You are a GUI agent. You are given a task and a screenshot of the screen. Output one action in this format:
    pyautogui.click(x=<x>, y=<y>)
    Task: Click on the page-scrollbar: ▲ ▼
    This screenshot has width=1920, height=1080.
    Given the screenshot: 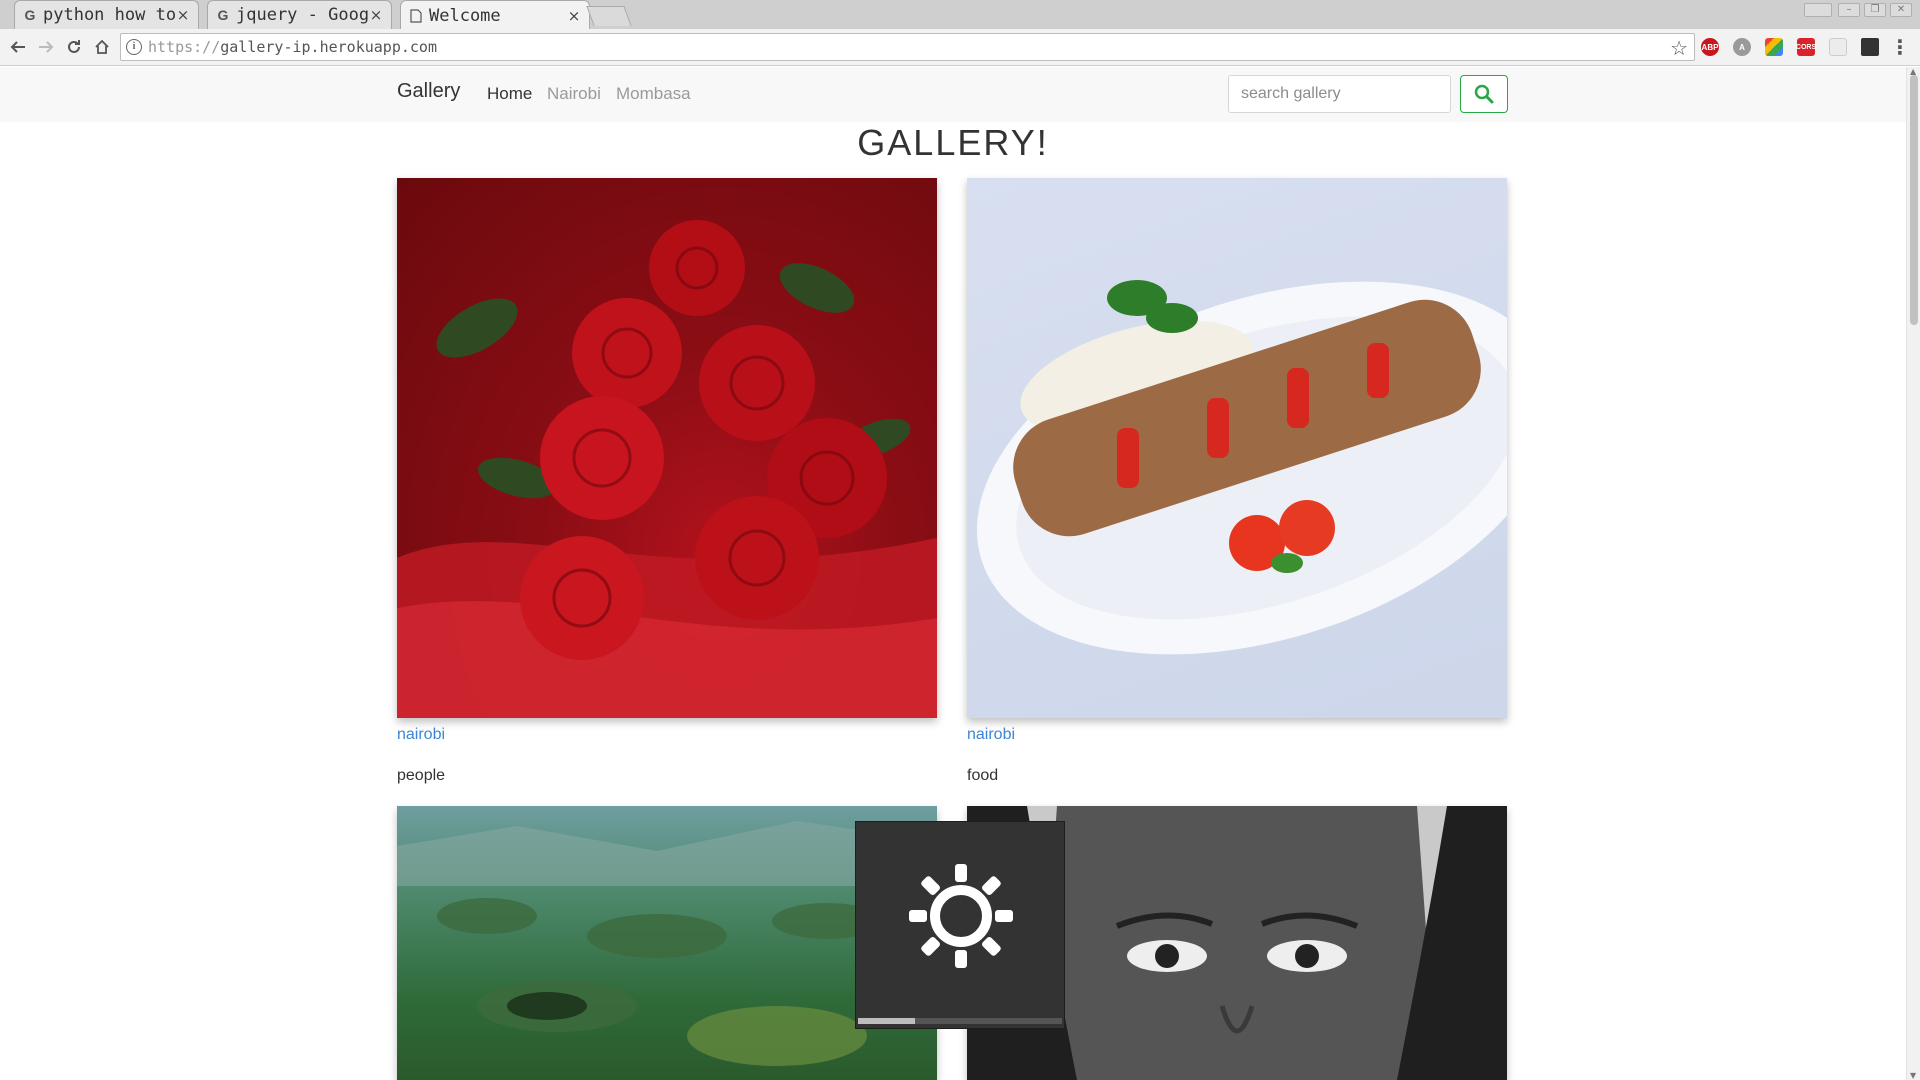 What is the action you would take?
    pyautogui.click(x=1913, y=573)
    